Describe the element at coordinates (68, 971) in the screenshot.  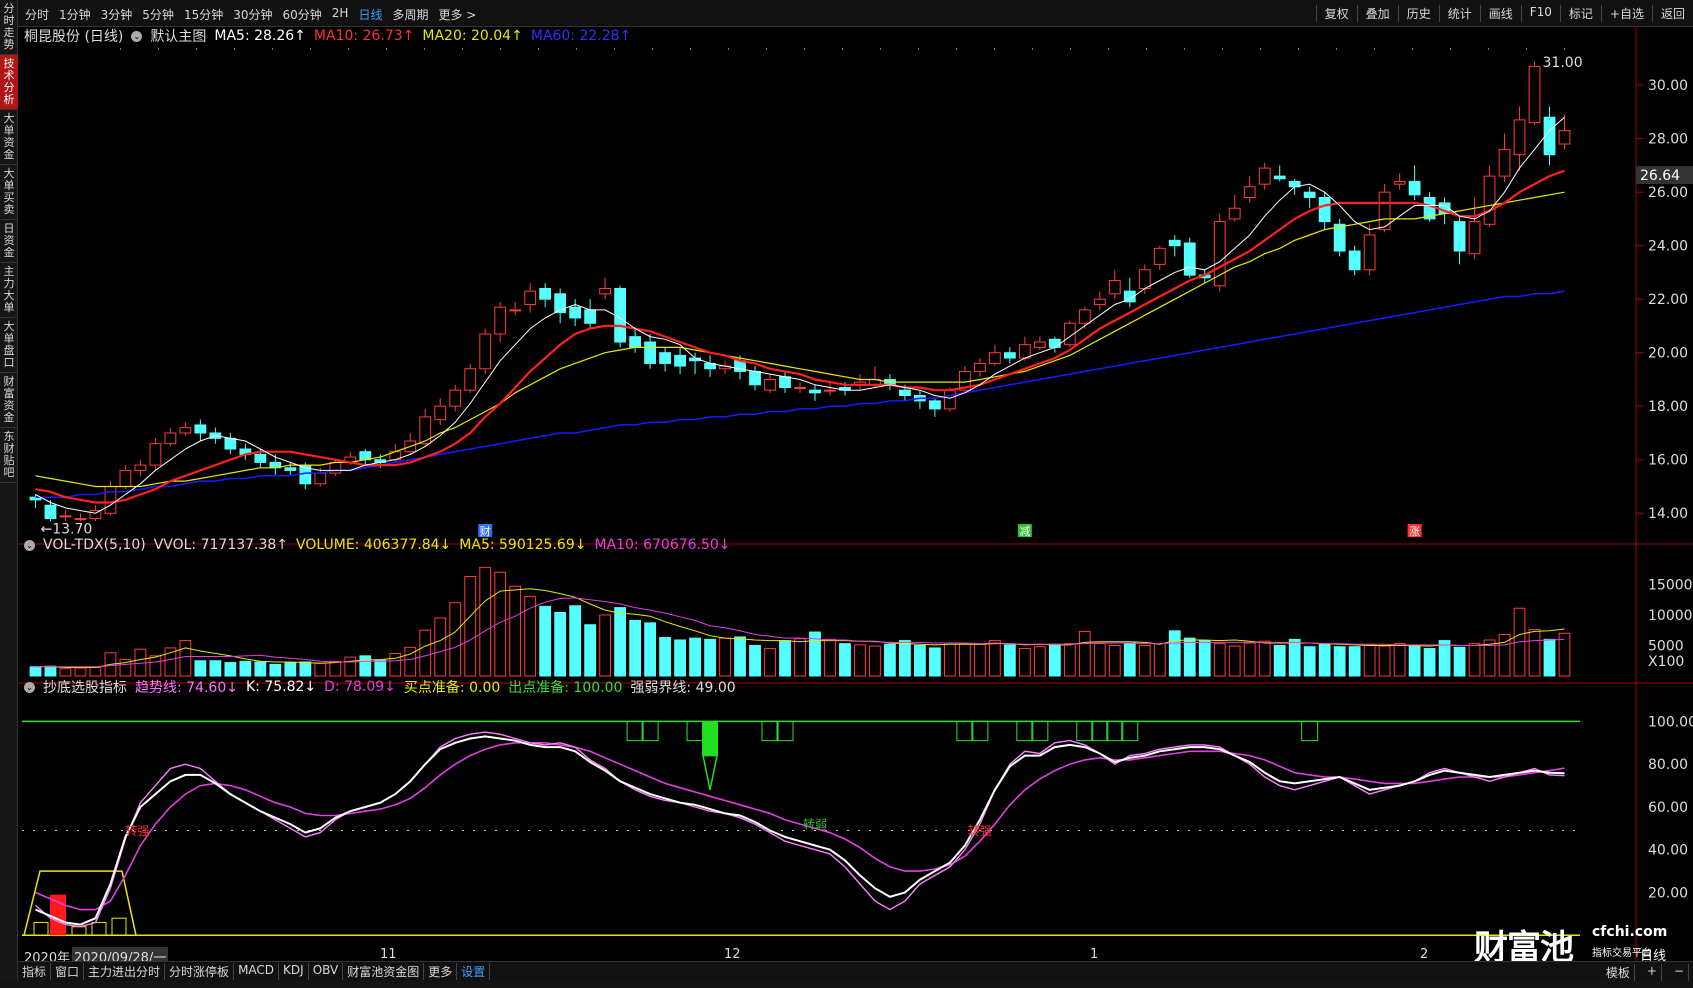
I see `bottom-tab-1: 窗口` at that location.